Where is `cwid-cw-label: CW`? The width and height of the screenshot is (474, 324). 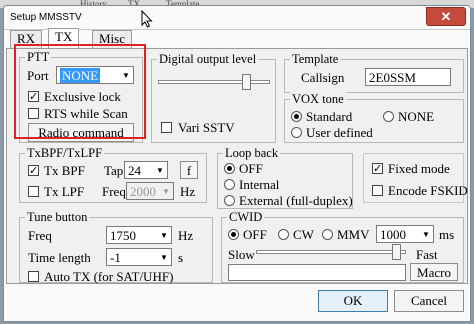 cwid-cw-label: CW is located at coordinates (303, 234).